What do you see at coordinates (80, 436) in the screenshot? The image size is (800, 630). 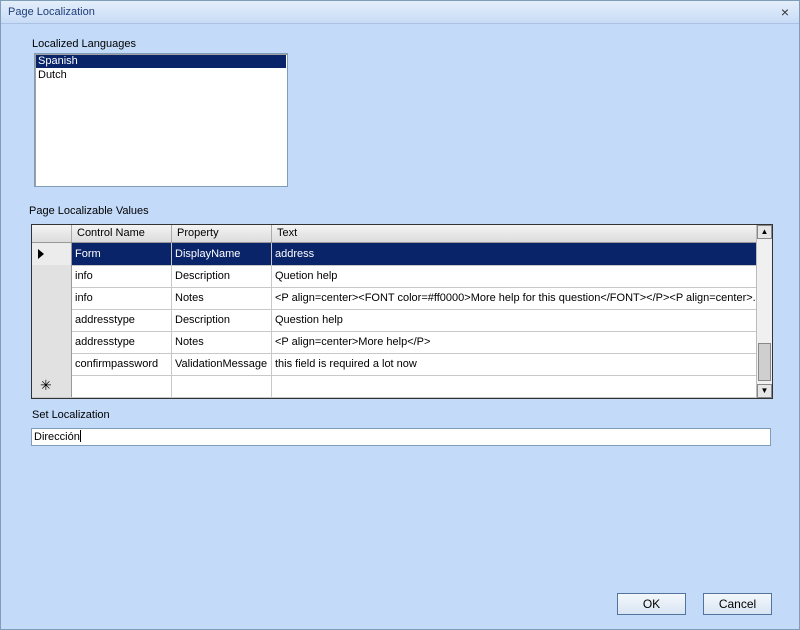 I see `text-caret` at bounding box center [80, 436].